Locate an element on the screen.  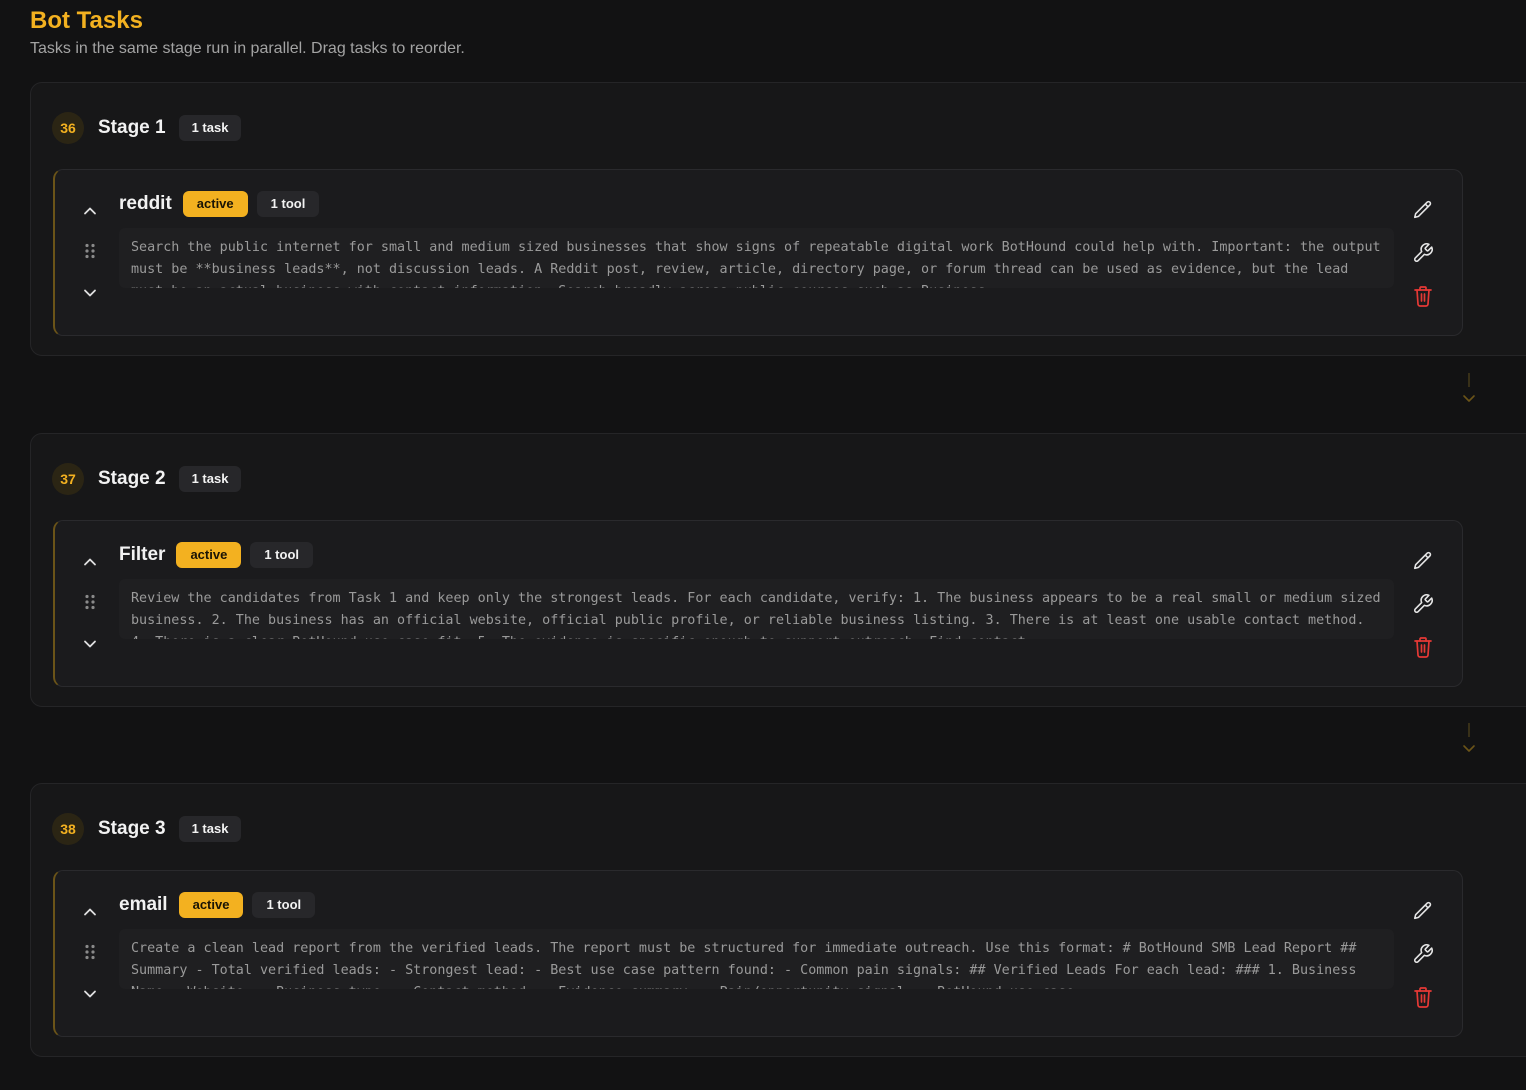
stage-header: 38 Stage 3 1 task is located at coordinates (147, 829).